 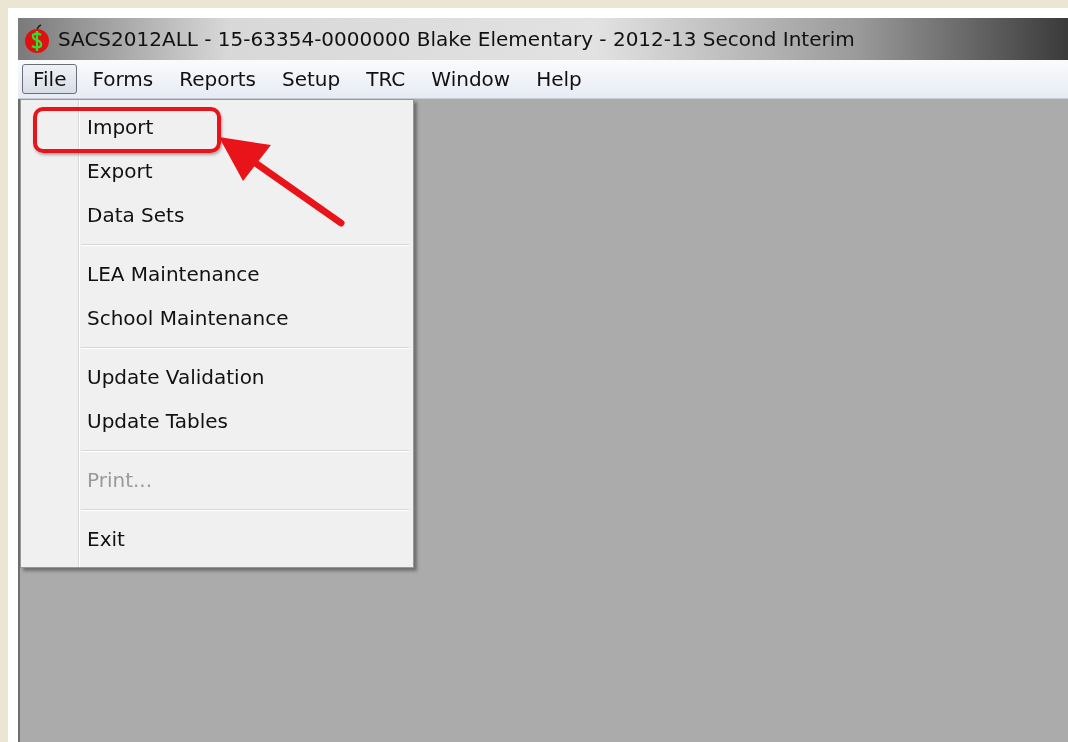 I want to click on menu-item: Forms, so click(x=123, y=79).